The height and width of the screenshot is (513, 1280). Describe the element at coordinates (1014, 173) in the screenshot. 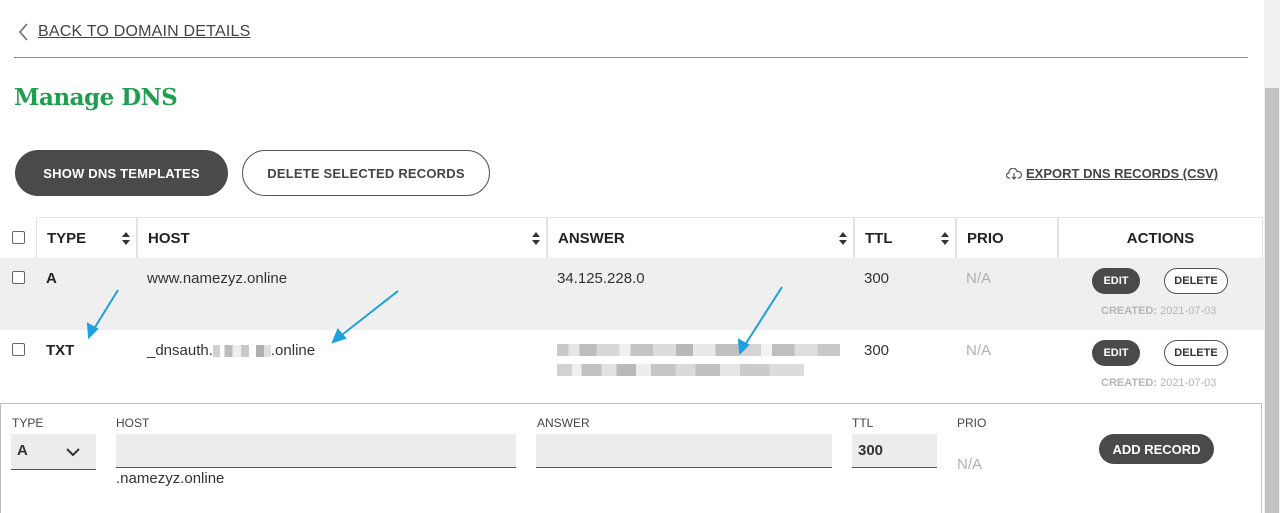

I see `cloud-download-icon` at that location.